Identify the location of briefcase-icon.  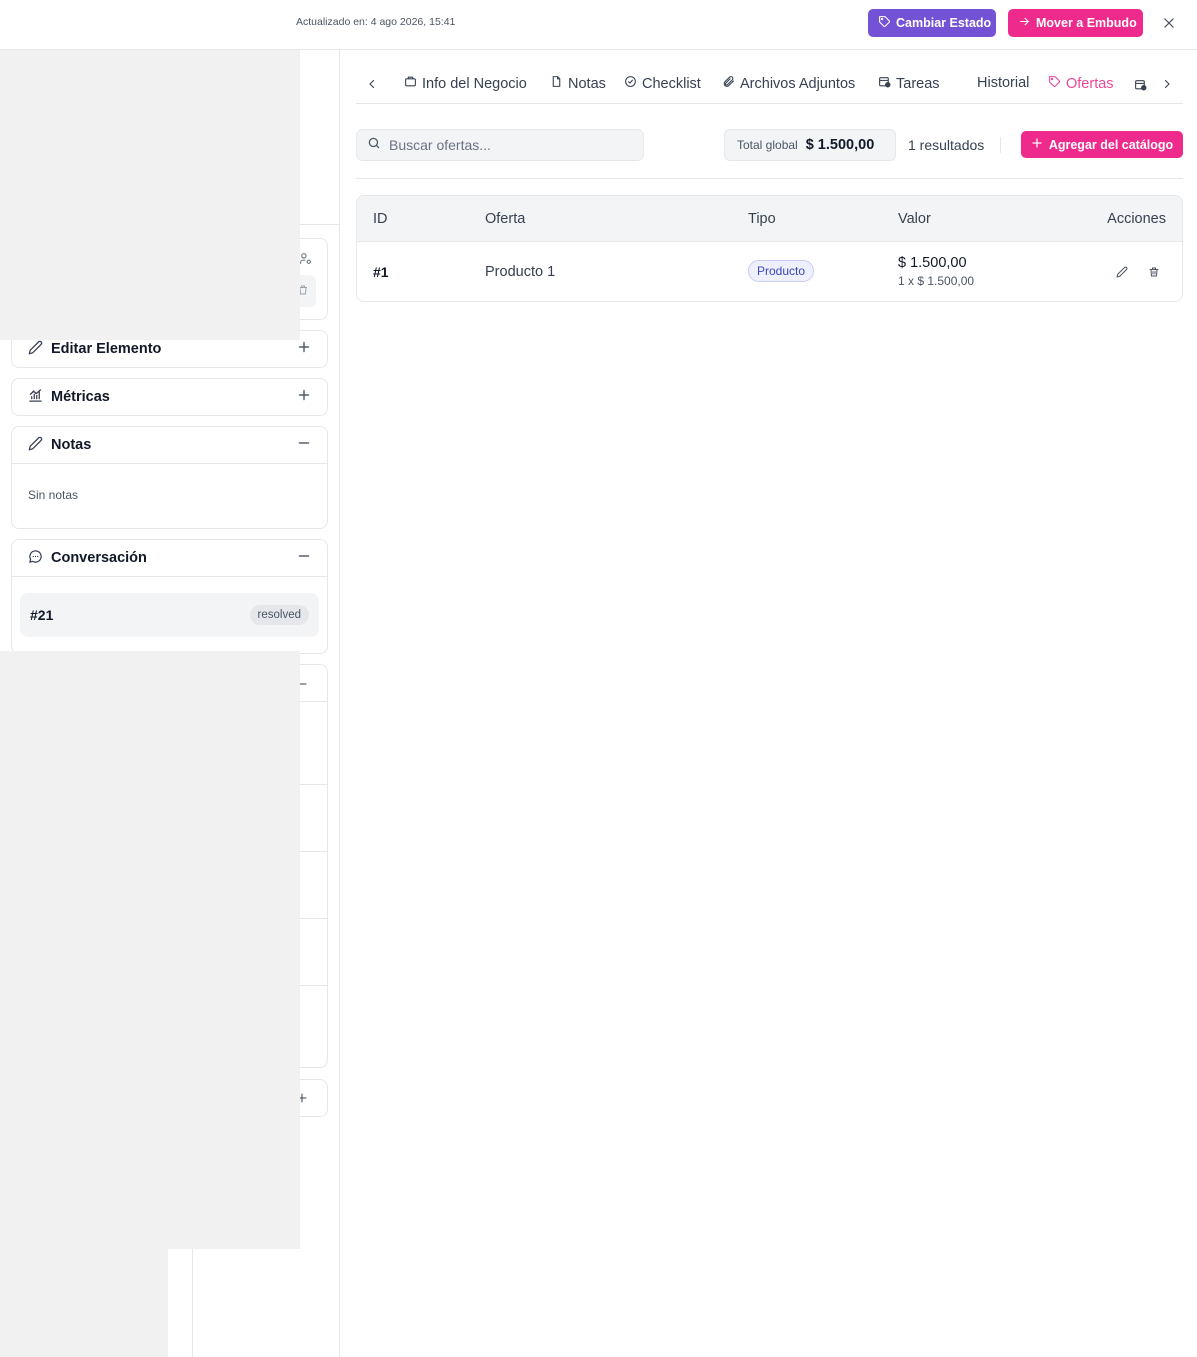
(410, 83).